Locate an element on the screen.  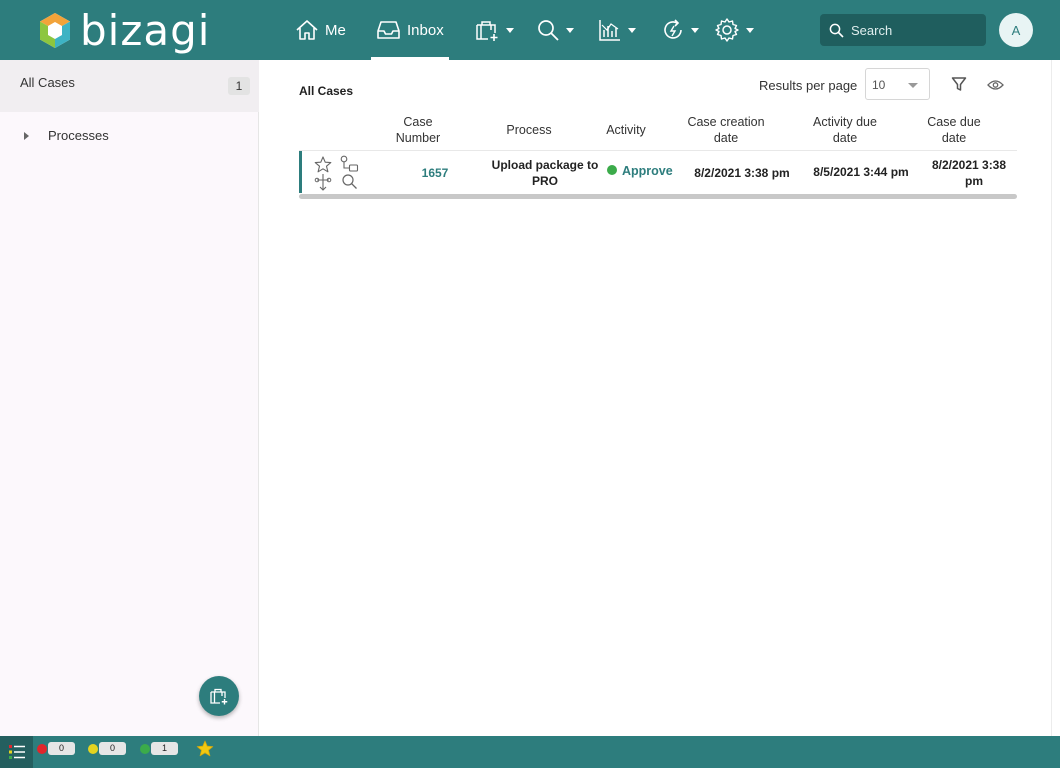
sidebar-item-all-cases: All Cases 1 is located at coordinates (129, 86).